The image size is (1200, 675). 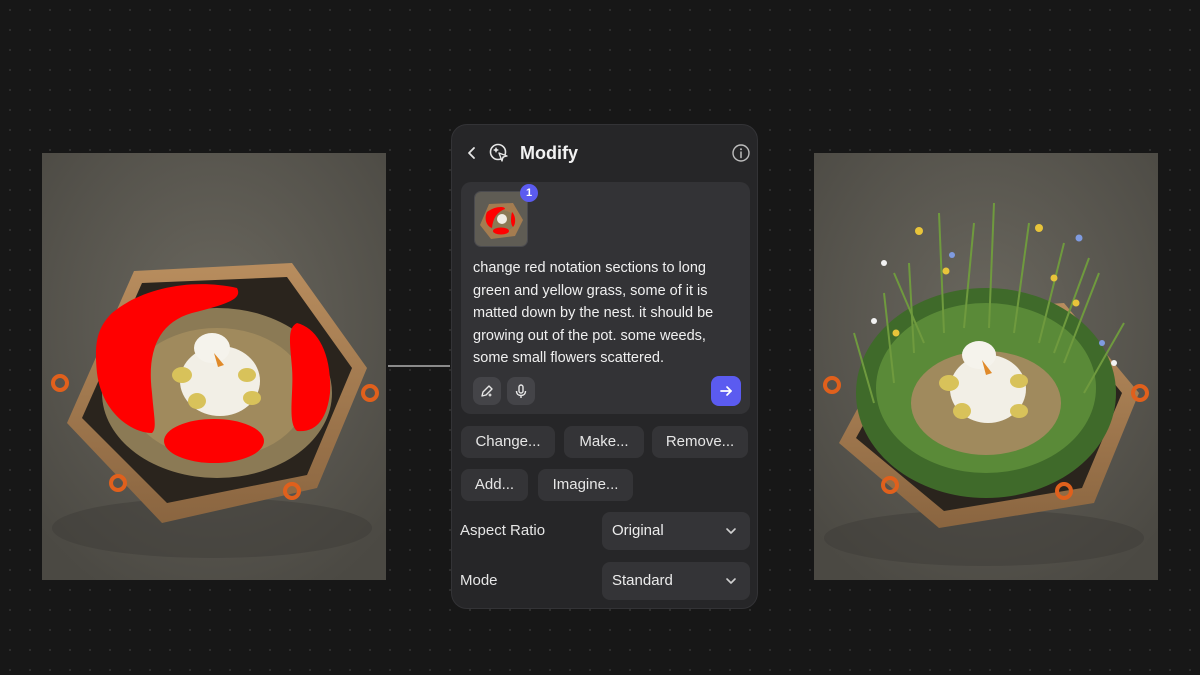 I want to click on arrow-right-icon, so click(x=726, y=391).